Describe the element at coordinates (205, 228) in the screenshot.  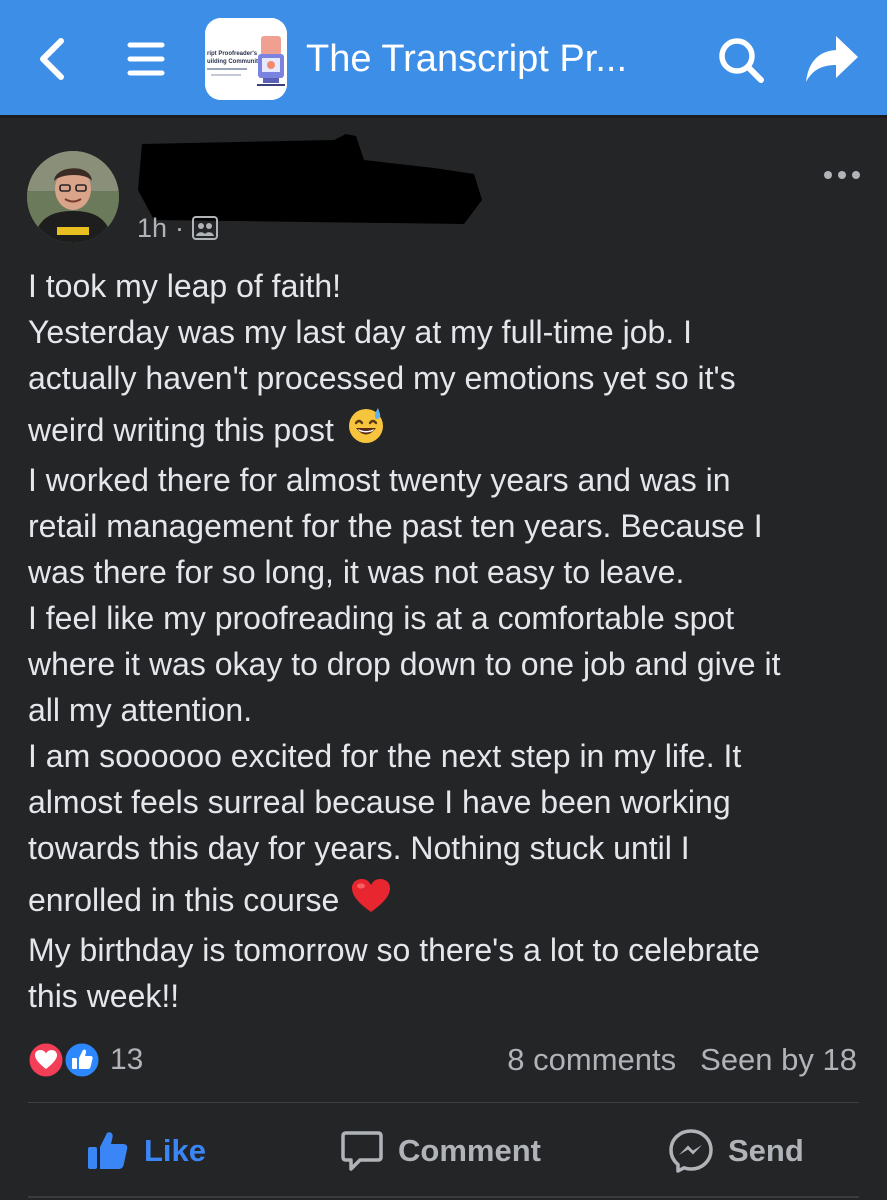
I see `group-audience-icon` at that location.